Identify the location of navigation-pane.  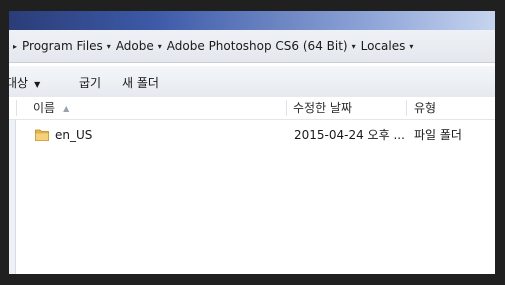
(12, 185).